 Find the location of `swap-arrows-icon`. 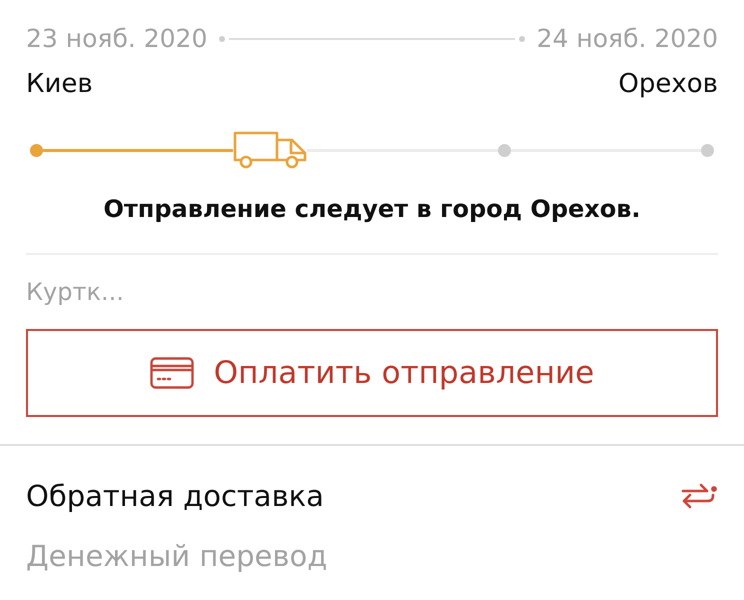

swap-arrows-icon is located at coordinates (699, 496).